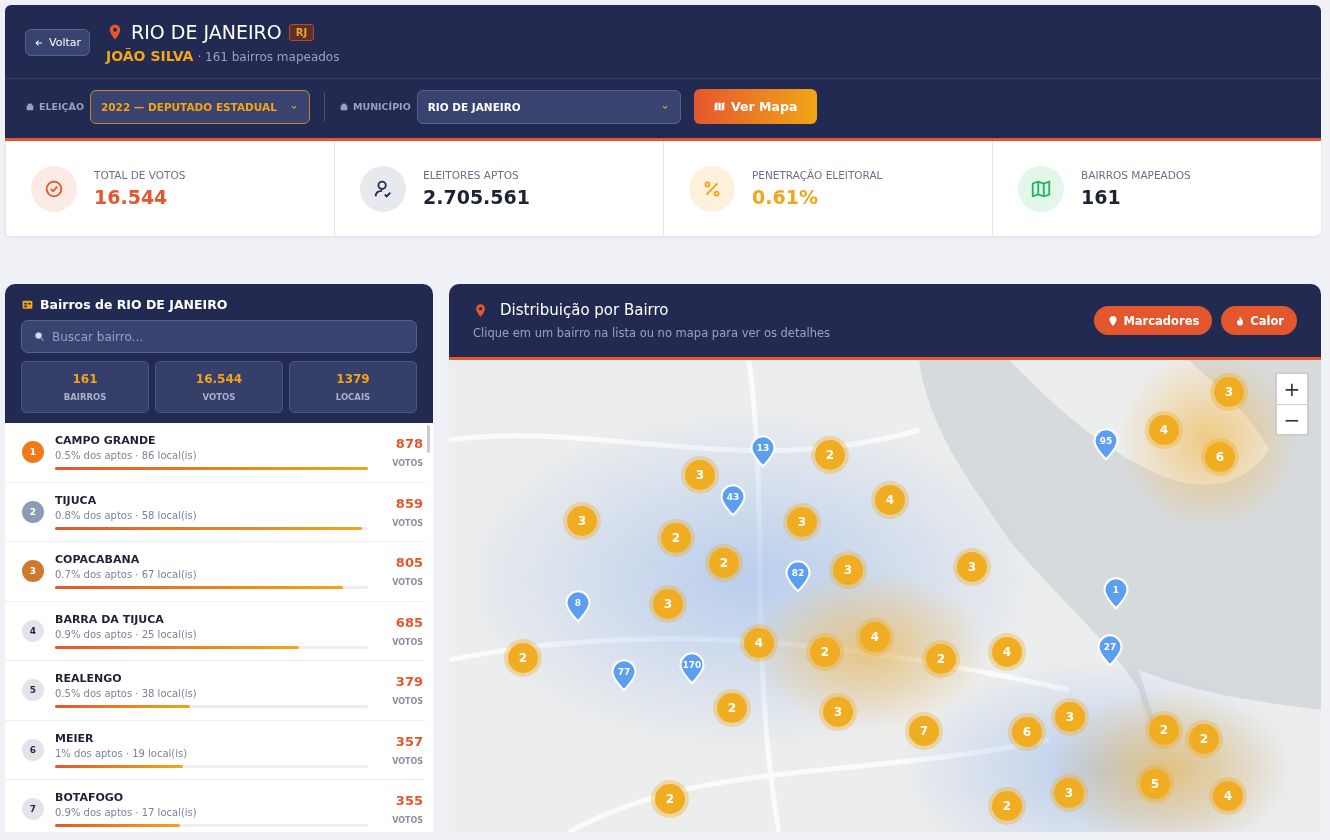 This screenshot has height=840, width=1330. I want to click on summary-label: LOCAIS, so click(353, 397).